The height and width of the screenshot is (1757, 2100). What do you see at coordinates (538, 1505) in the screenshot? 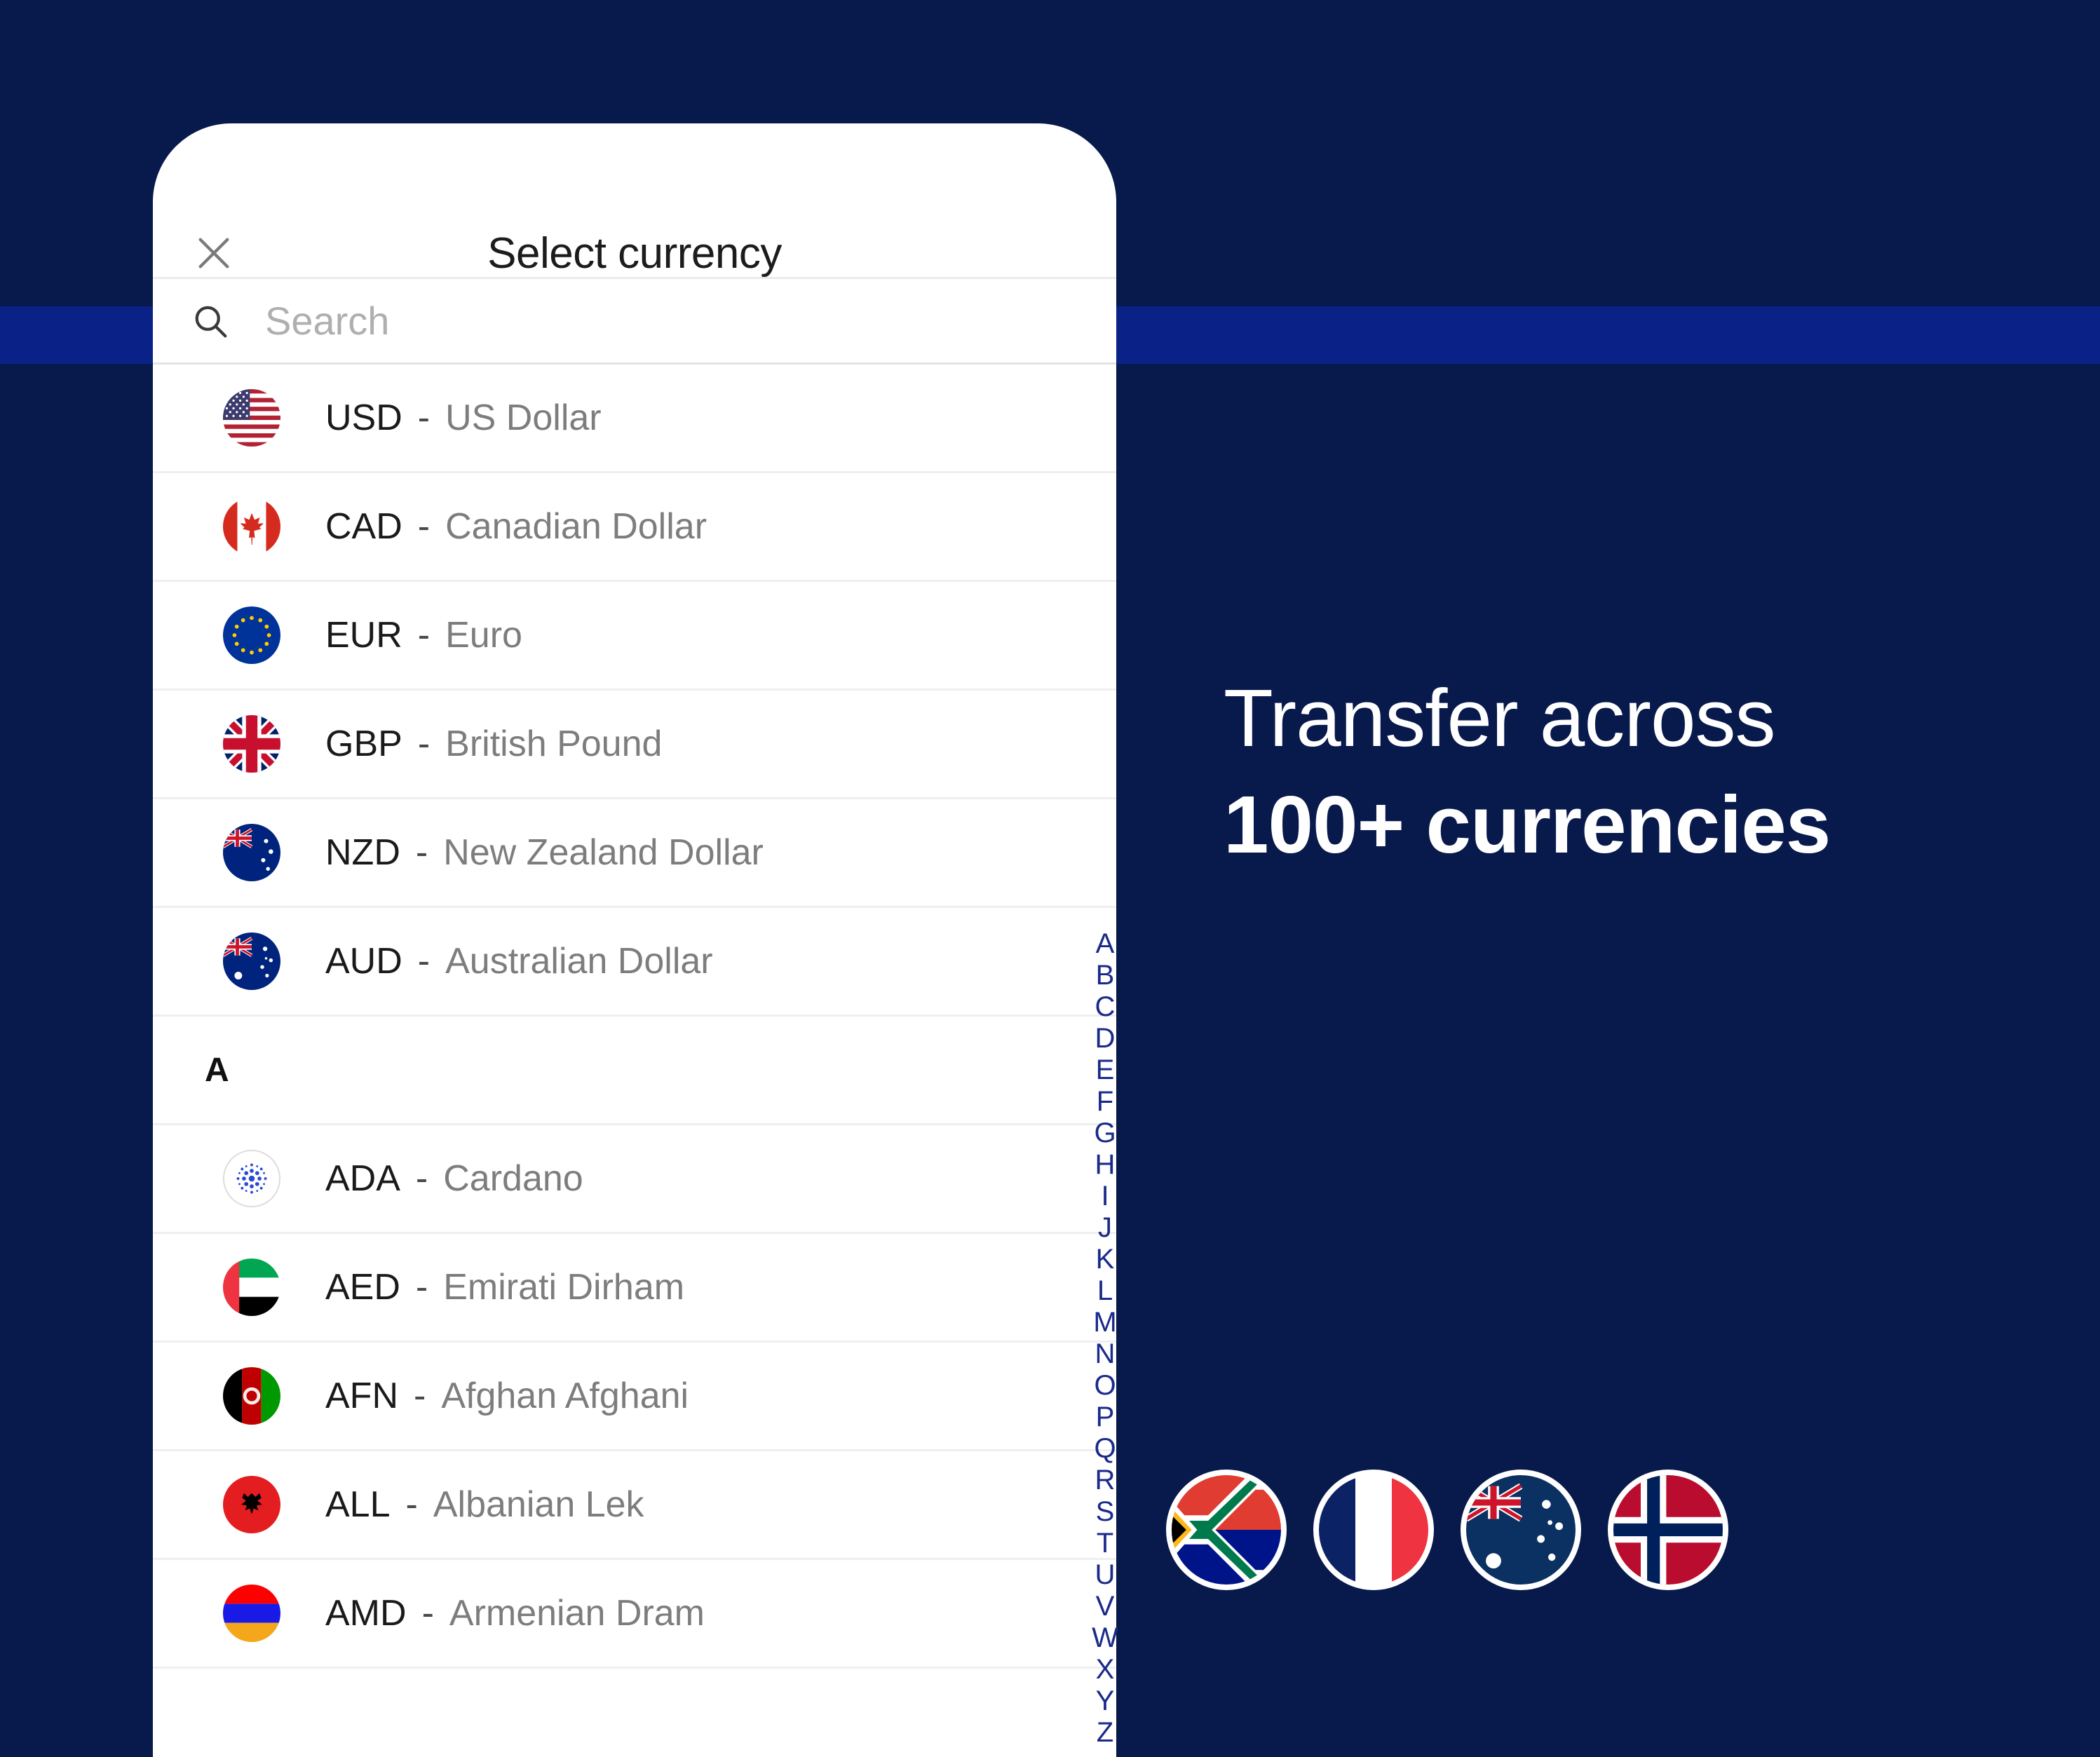
I see `currency-name: Albanian Lek` at bounding box center [538, 1505].